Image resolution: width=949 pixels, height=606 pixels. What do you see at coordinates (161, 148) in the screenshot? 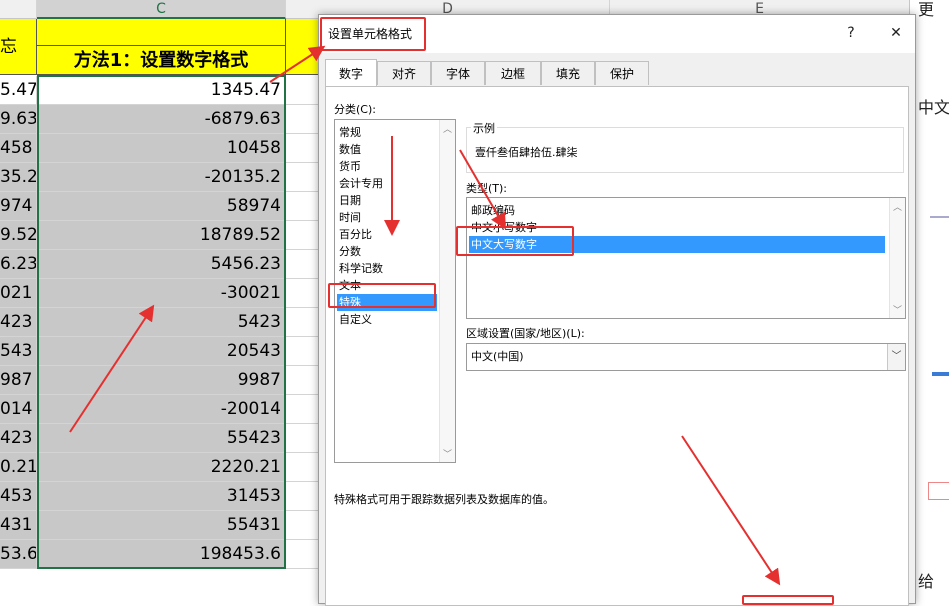
I see `cell-c: 10458` at bounding box center [161, 148].